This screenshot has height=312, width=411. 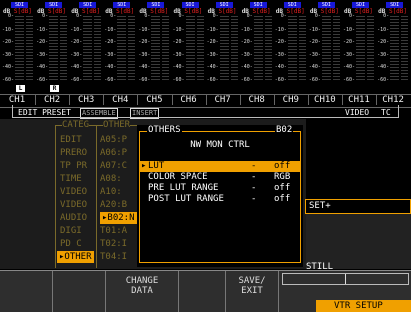 I want to click on setting-label: LUT, so click(x=156, y=166).